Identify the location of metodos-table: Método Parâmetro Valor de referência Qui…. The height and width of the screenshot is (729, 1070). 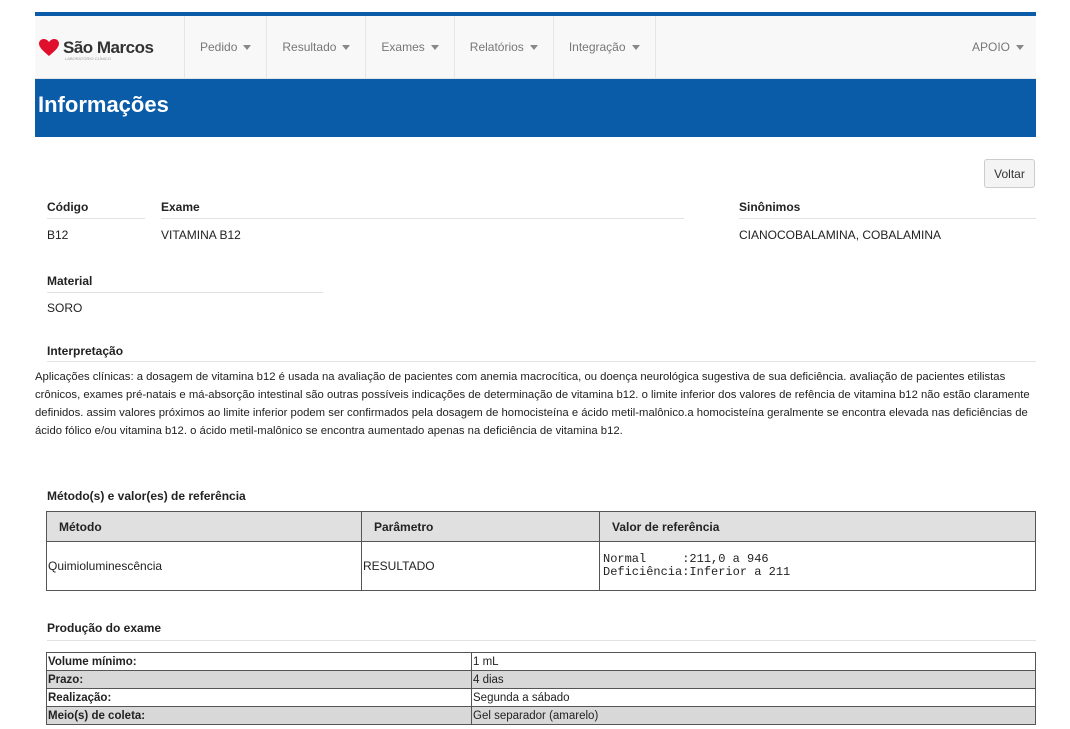
(541, 551).